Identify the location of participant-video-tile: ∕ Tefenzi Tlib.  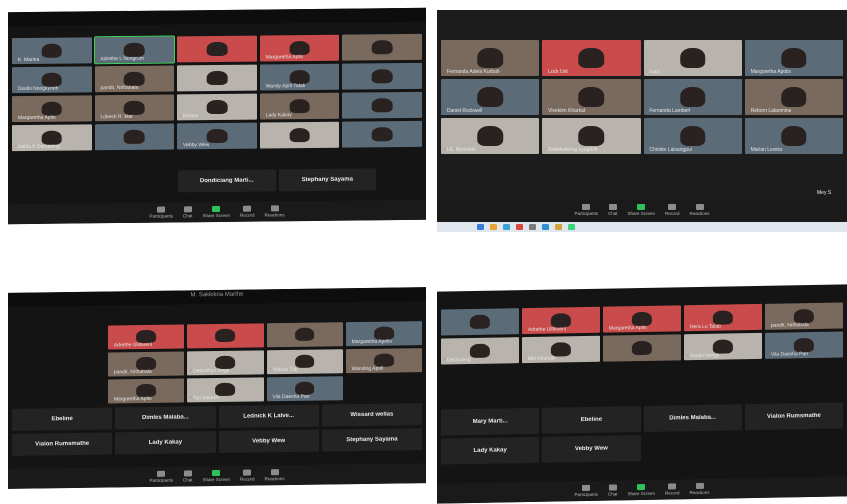
(304, 362).